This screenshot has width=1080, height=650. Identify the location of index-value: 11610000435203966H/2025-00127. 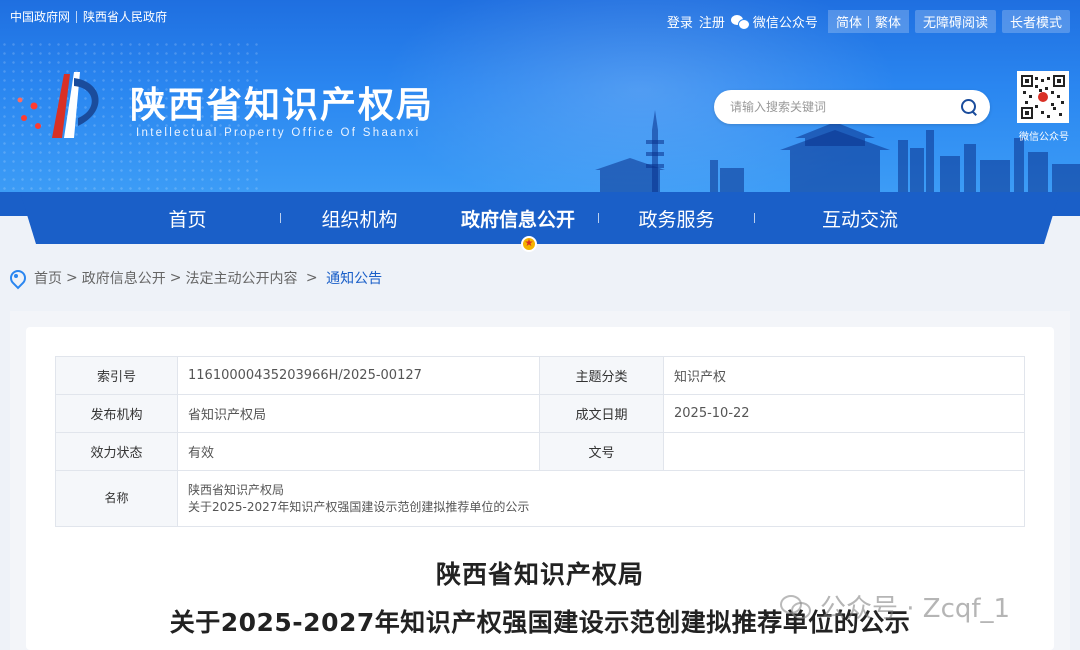
(358, 375).